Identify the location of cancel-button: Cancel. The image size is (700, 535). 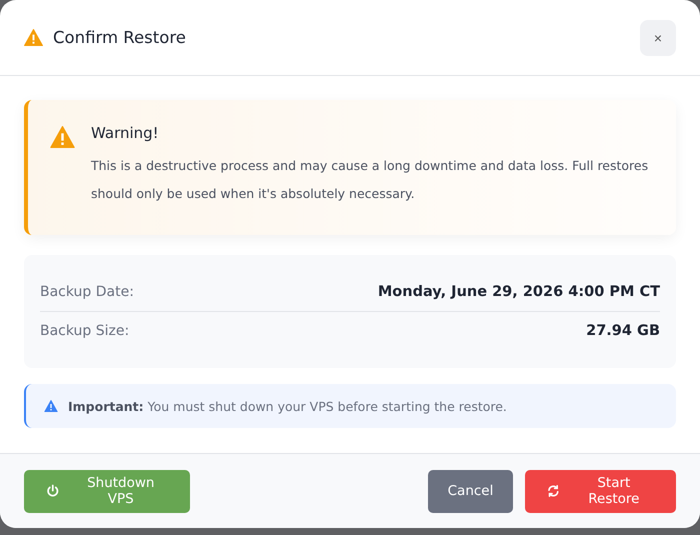
(470, 491).